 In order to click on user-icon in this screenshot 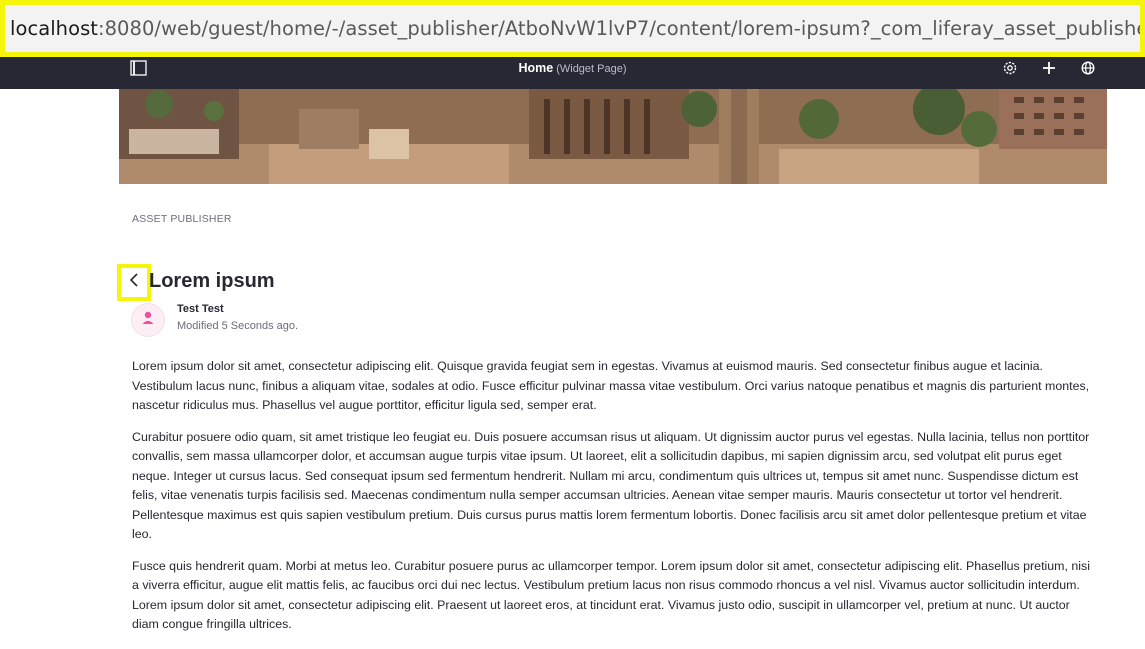, I will do `click(148, 320)`.